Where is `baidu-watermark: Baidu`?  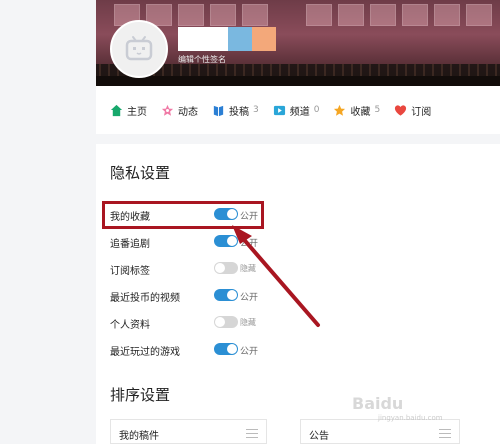 baidu-watermark: Baidu is located at coordinates (378, 403).